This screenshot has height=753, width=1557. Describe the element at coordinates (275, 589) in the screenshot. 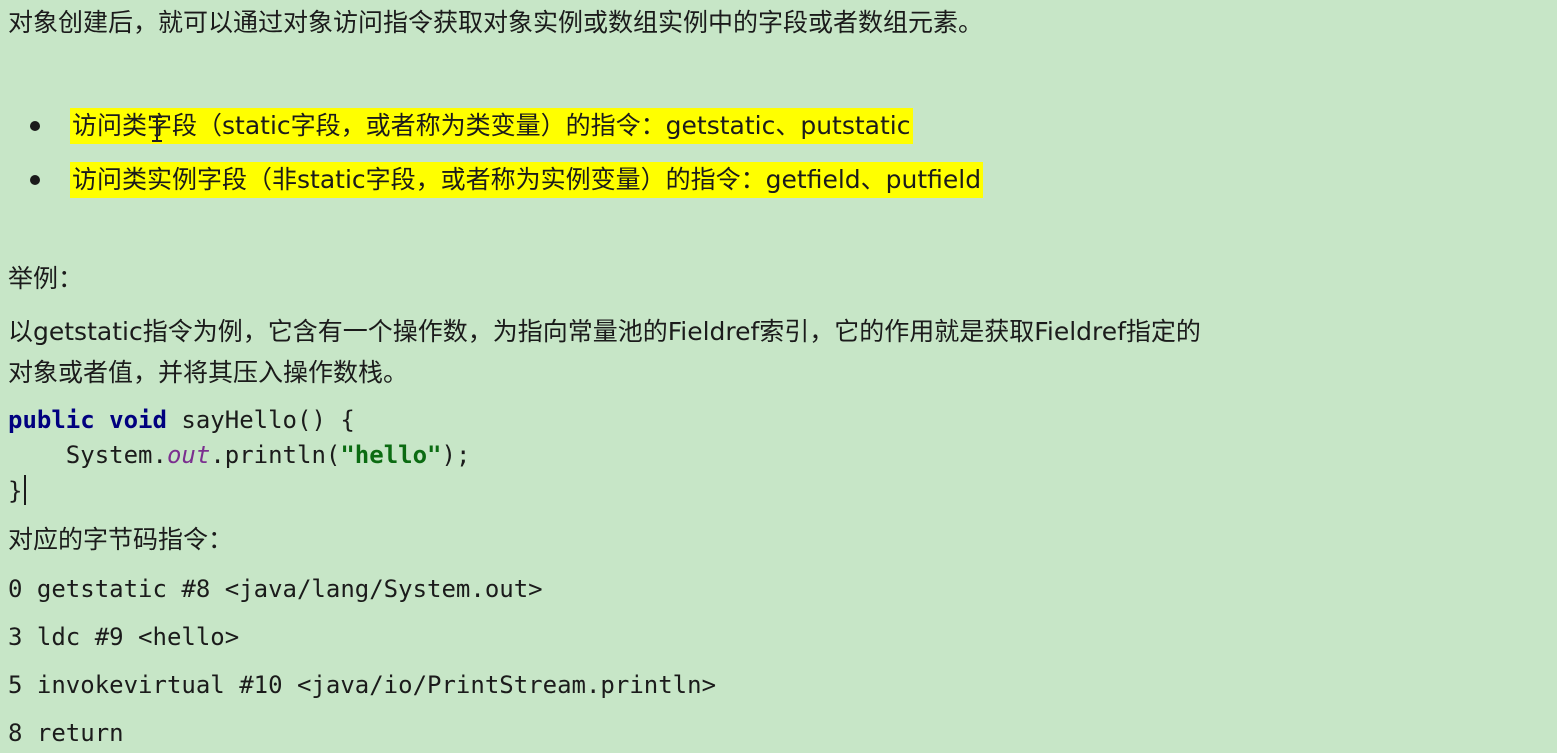

I see `bytecode-line-0: 0 getstatic #8 <java/lang/System.out>` at that location.